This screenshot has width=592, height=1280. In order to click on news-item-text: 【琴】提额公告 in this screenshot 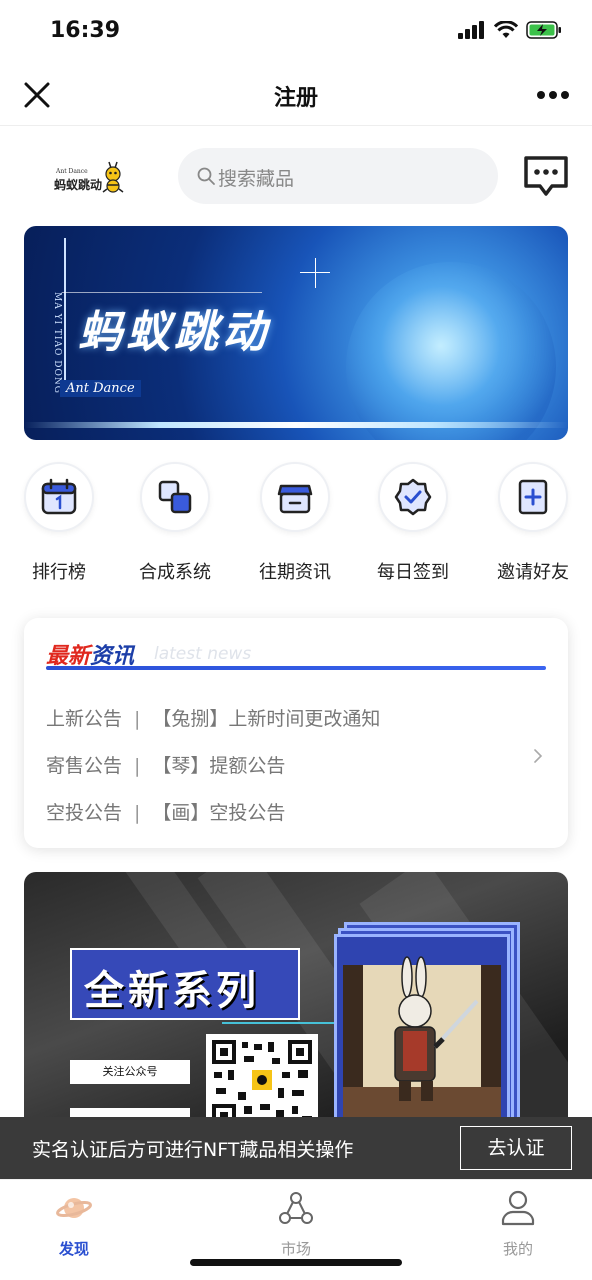, I will do `click(219, 766)`.